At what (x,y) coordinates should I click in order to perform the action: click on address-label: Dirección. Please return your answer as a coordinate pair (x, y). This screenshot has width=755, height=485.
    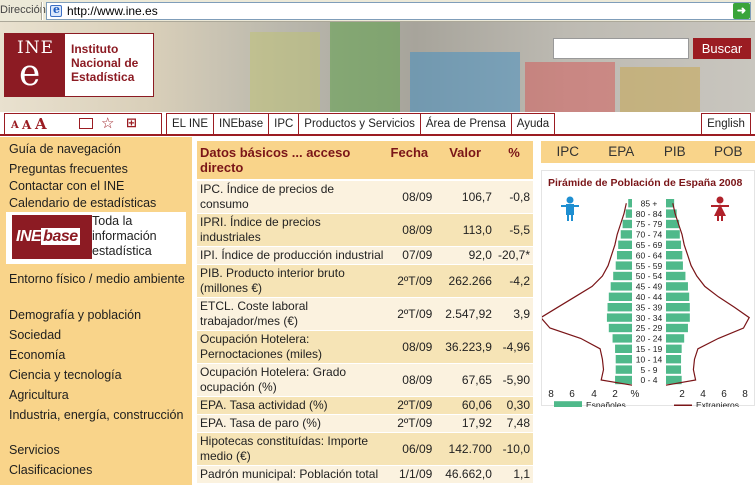
    Looking at the image, I should click on (23, 10).